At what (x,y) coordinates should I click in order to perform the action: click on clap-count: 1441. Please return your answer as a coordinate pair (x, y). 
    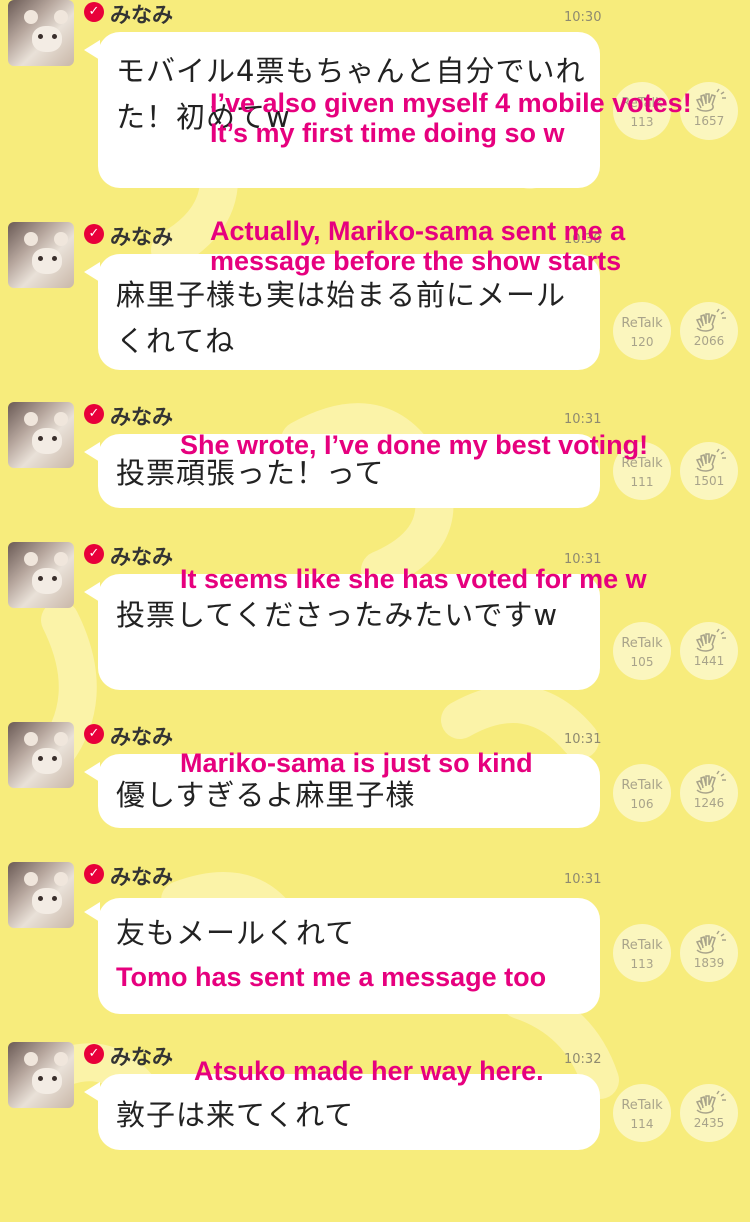
    Looking at the image, I should click on (709, 661).